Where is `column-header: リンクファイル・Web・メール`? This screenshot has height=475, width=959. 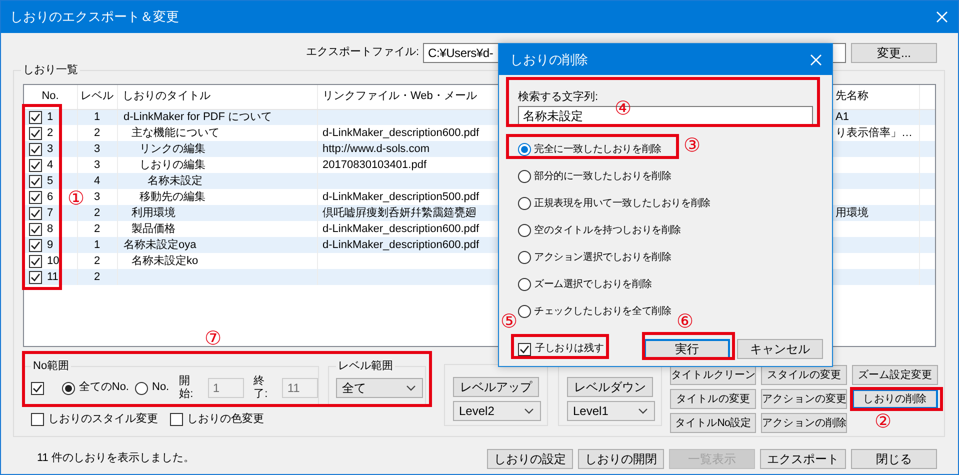
column-header: リンクファイル・Web・メール is located at coordinates (399, 96).